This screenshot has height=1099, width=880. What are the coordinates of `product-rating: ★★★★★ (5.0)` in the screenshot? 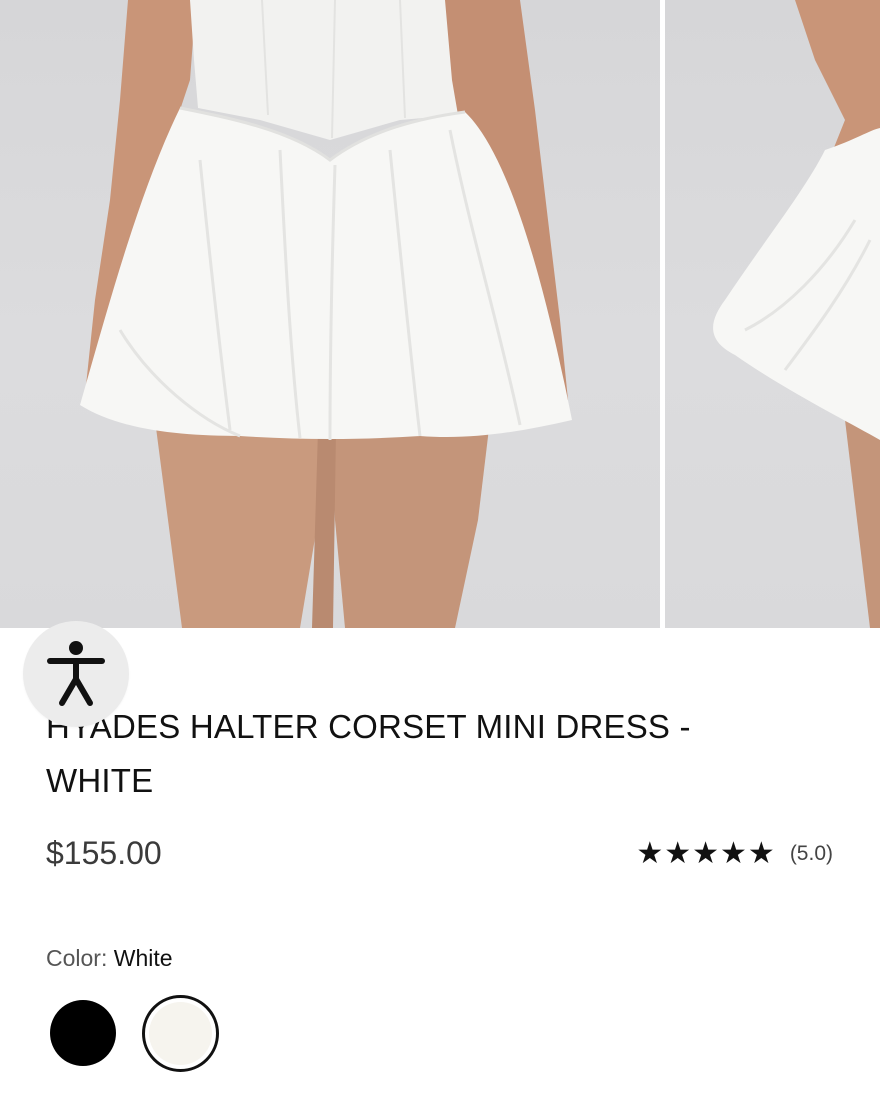 It's located at (734, 854).